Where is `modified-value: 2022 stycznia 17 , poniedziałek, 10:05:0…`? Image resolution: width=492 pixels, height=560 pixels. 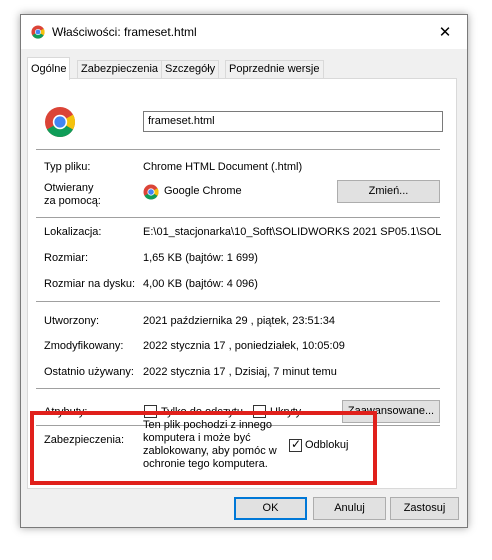 modified-value: 2022 stycznia 17 , poniedziałek, 10:05:0… is located at coordinates (244, 346).